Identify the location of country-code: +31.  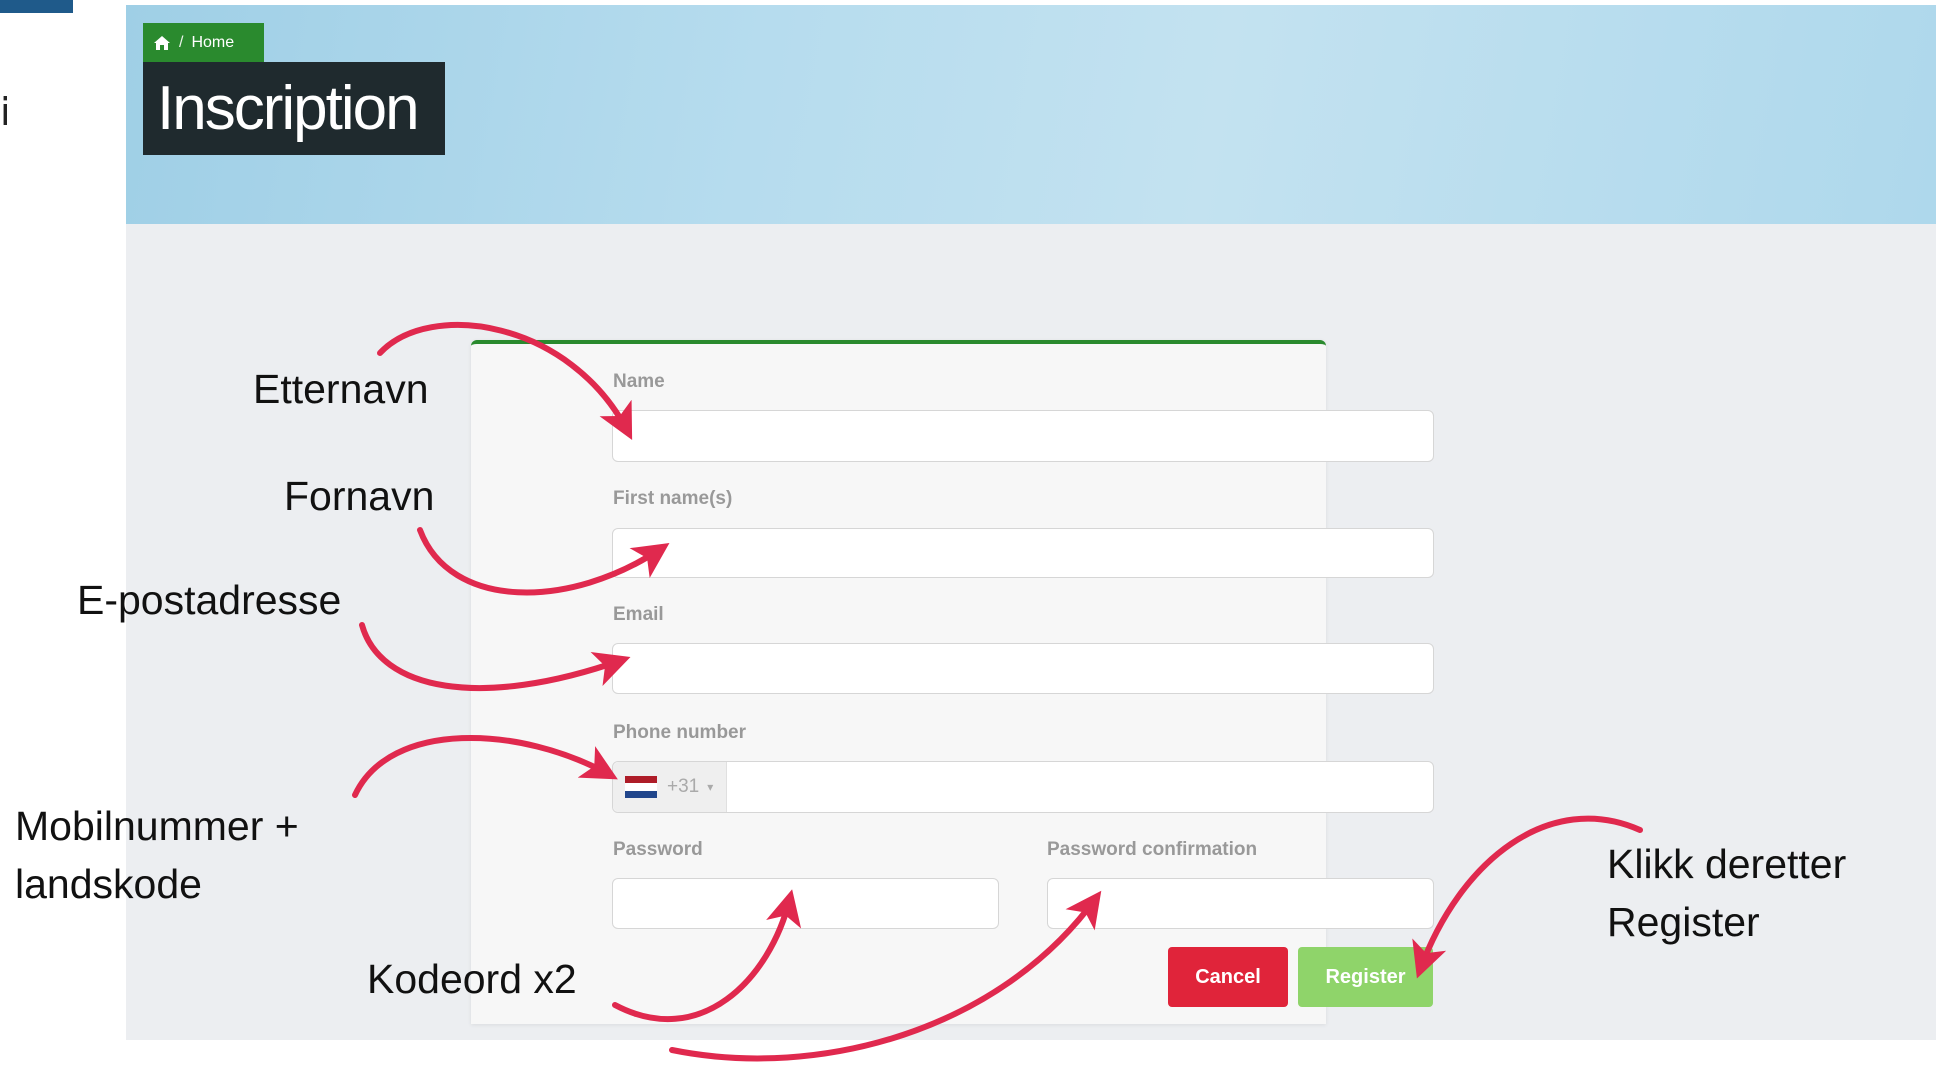
(683, 786).